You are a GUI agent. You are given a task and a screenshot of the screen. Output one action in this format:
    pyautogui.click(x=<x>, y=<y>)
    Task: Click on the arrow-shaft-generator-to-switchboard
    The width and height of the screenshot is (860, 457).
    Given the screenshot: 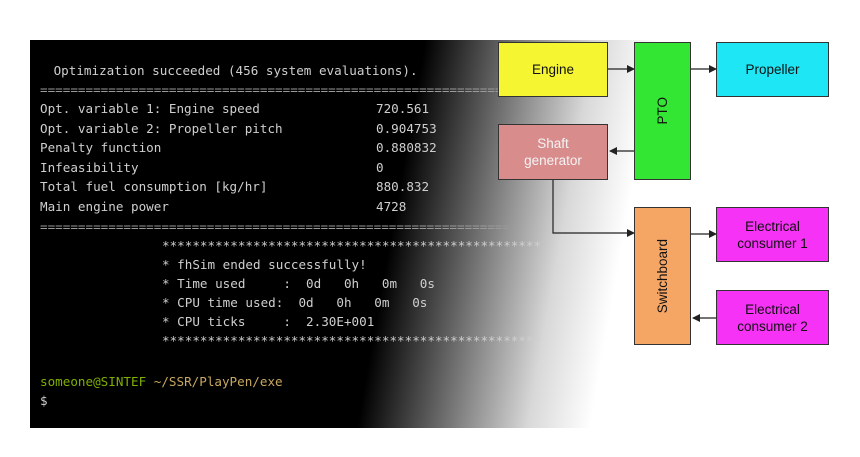 What is the action you would take?
    pyautogui.click(x=593, y=208)
    